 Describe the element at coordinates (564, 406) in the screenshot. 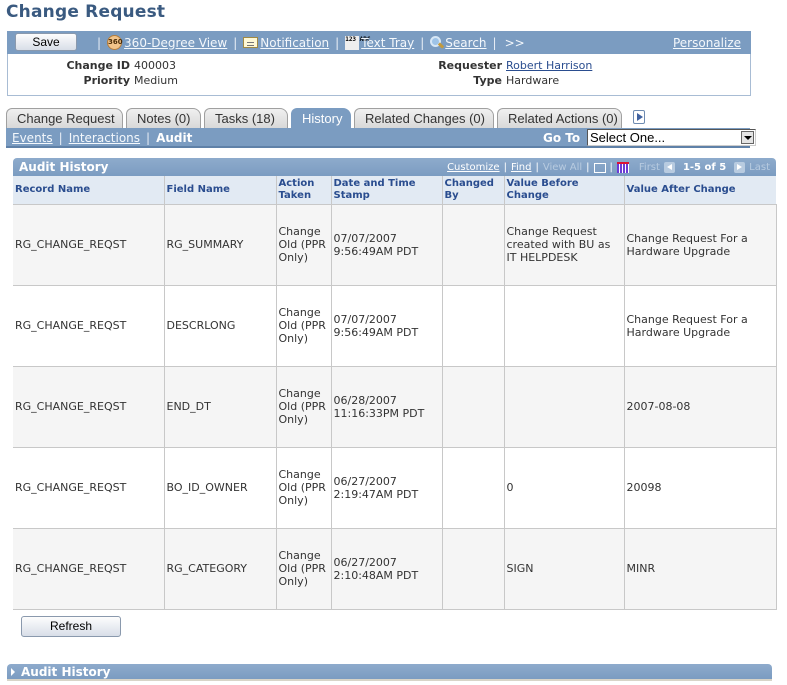

I see `cell-value-before` at that location.